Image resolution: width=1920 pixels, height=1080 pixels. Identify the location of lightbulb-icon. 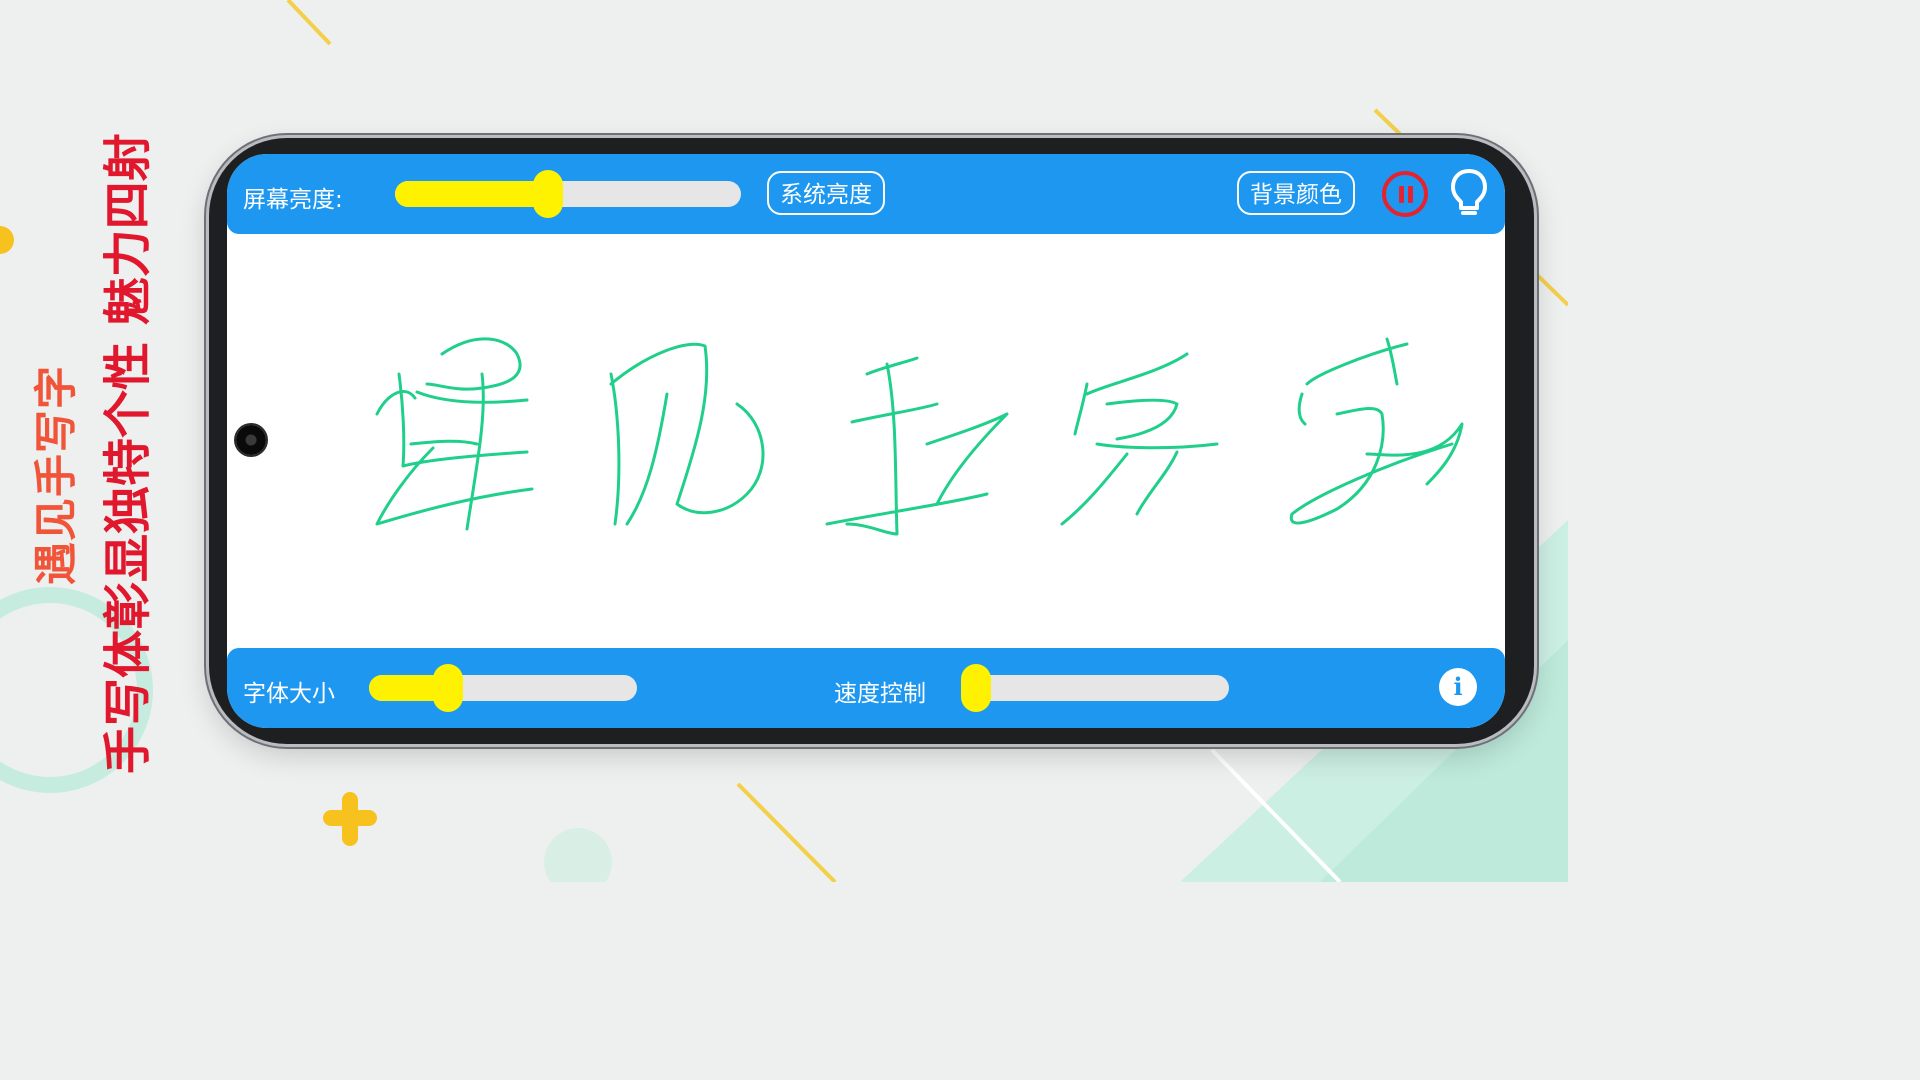
(1469, 194).